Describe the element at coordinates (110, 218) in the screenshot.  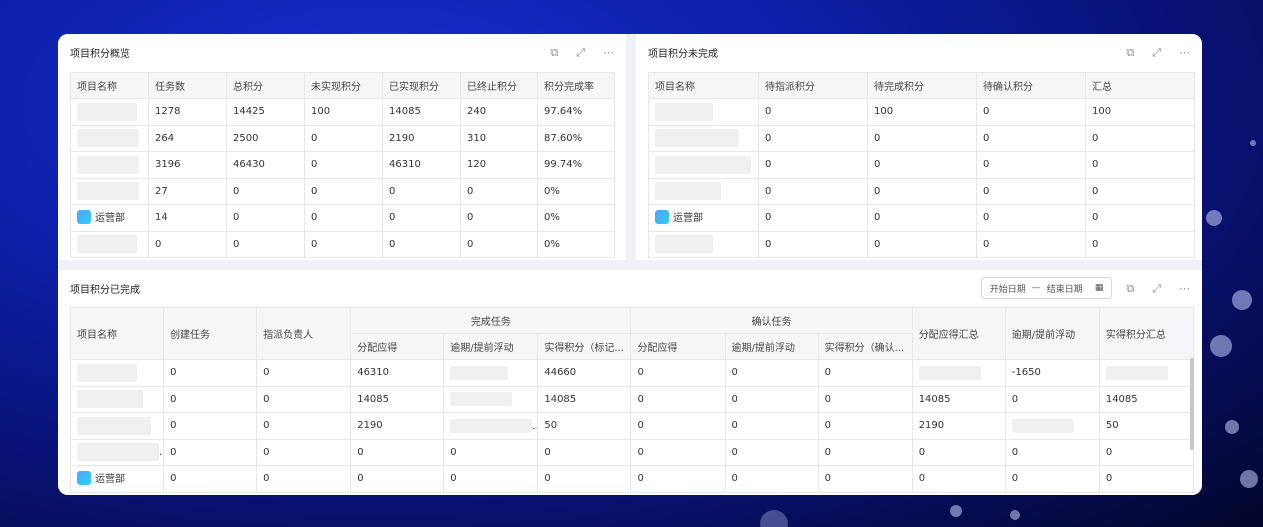
I see `dept-name: 运营部` at that location.